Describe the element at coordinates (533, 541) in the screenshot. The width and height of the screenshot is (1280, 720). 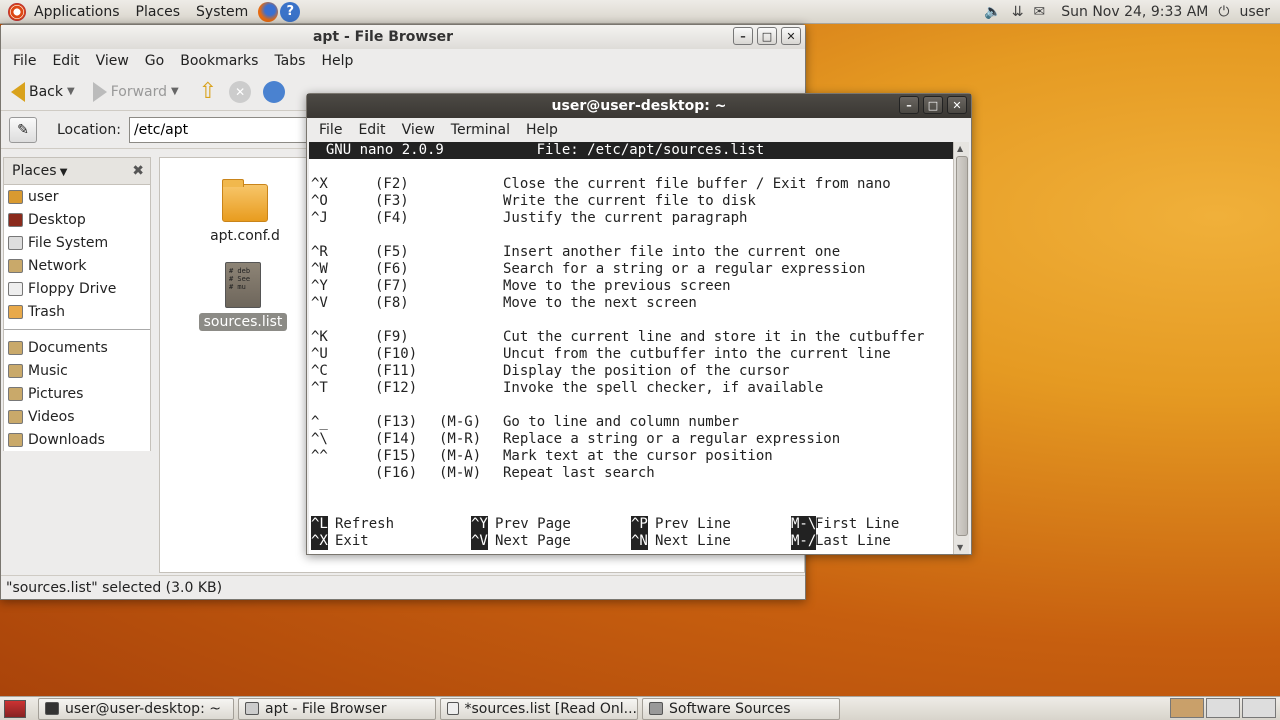
I see `shortcut-label: Next Page` at that location.